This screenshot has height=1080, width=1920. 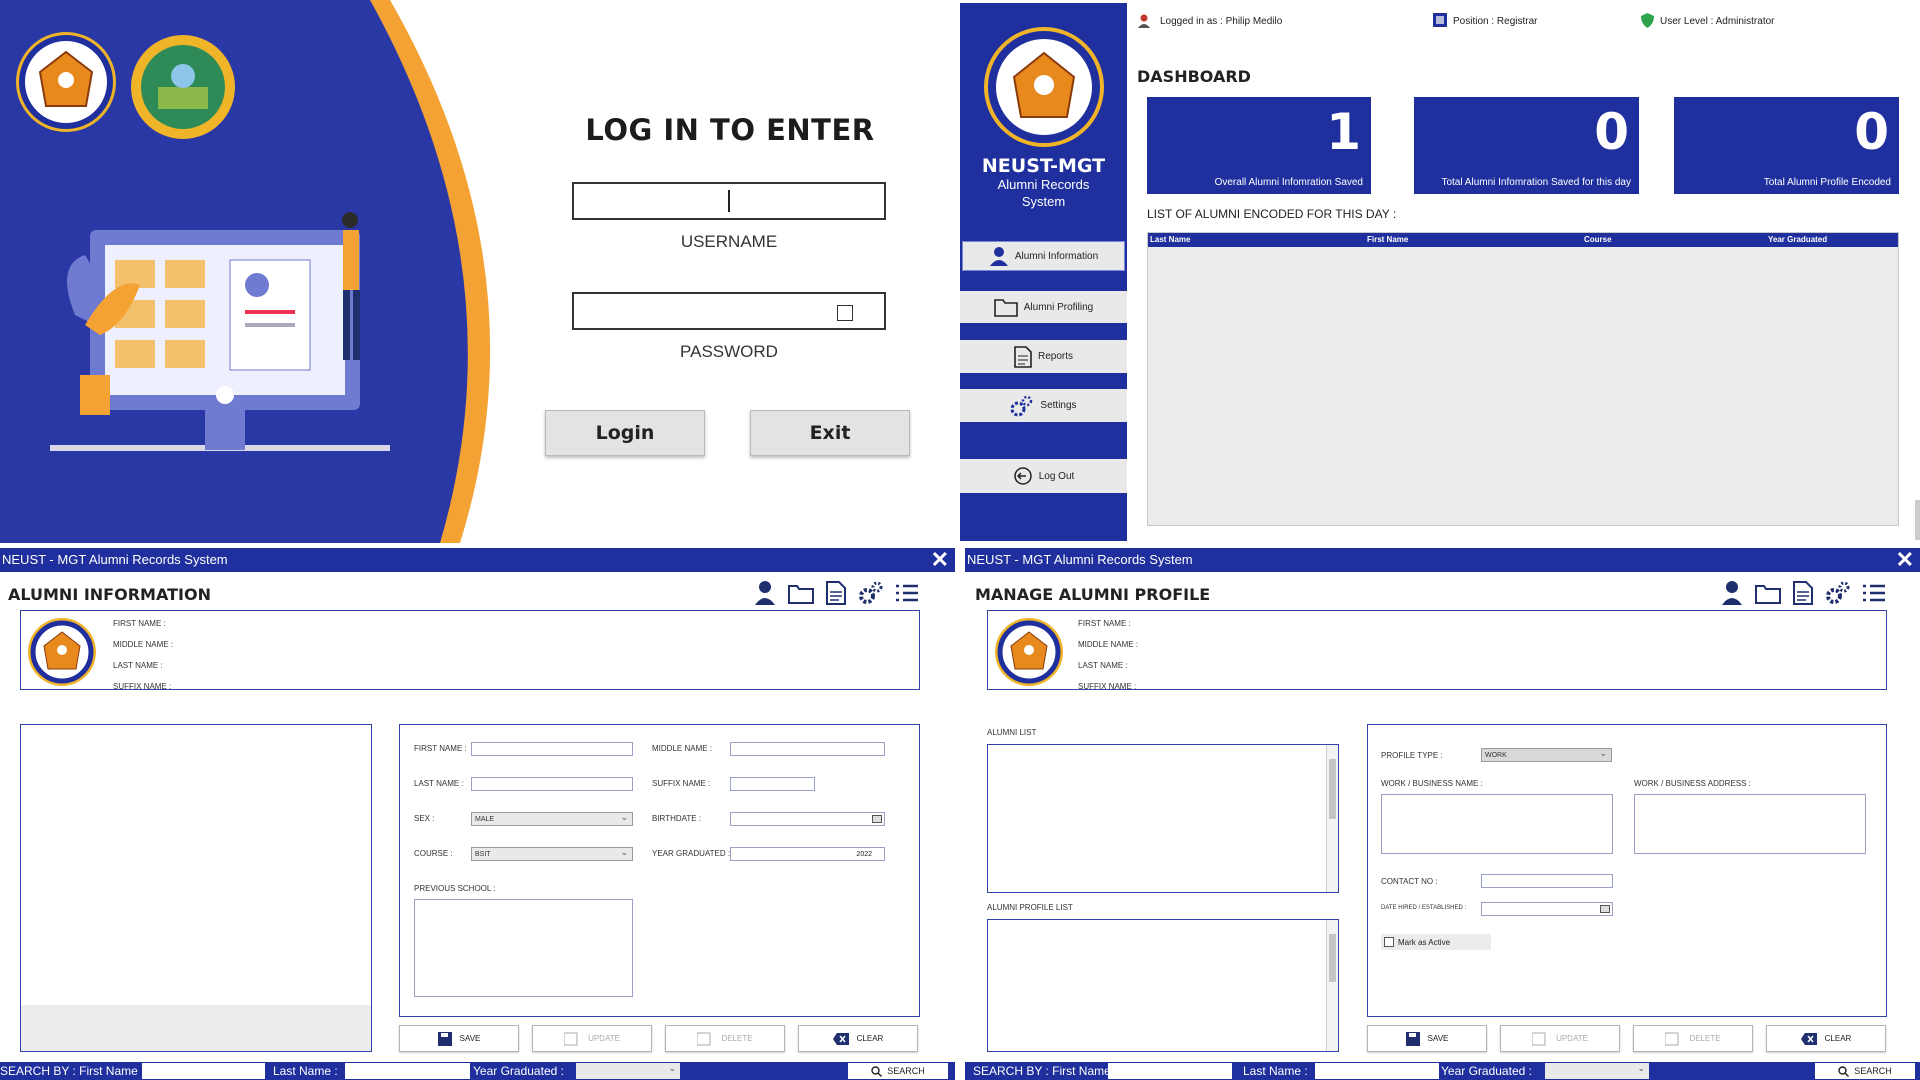 I want to click on previous-school-textarea, so click(x=523, y=948).